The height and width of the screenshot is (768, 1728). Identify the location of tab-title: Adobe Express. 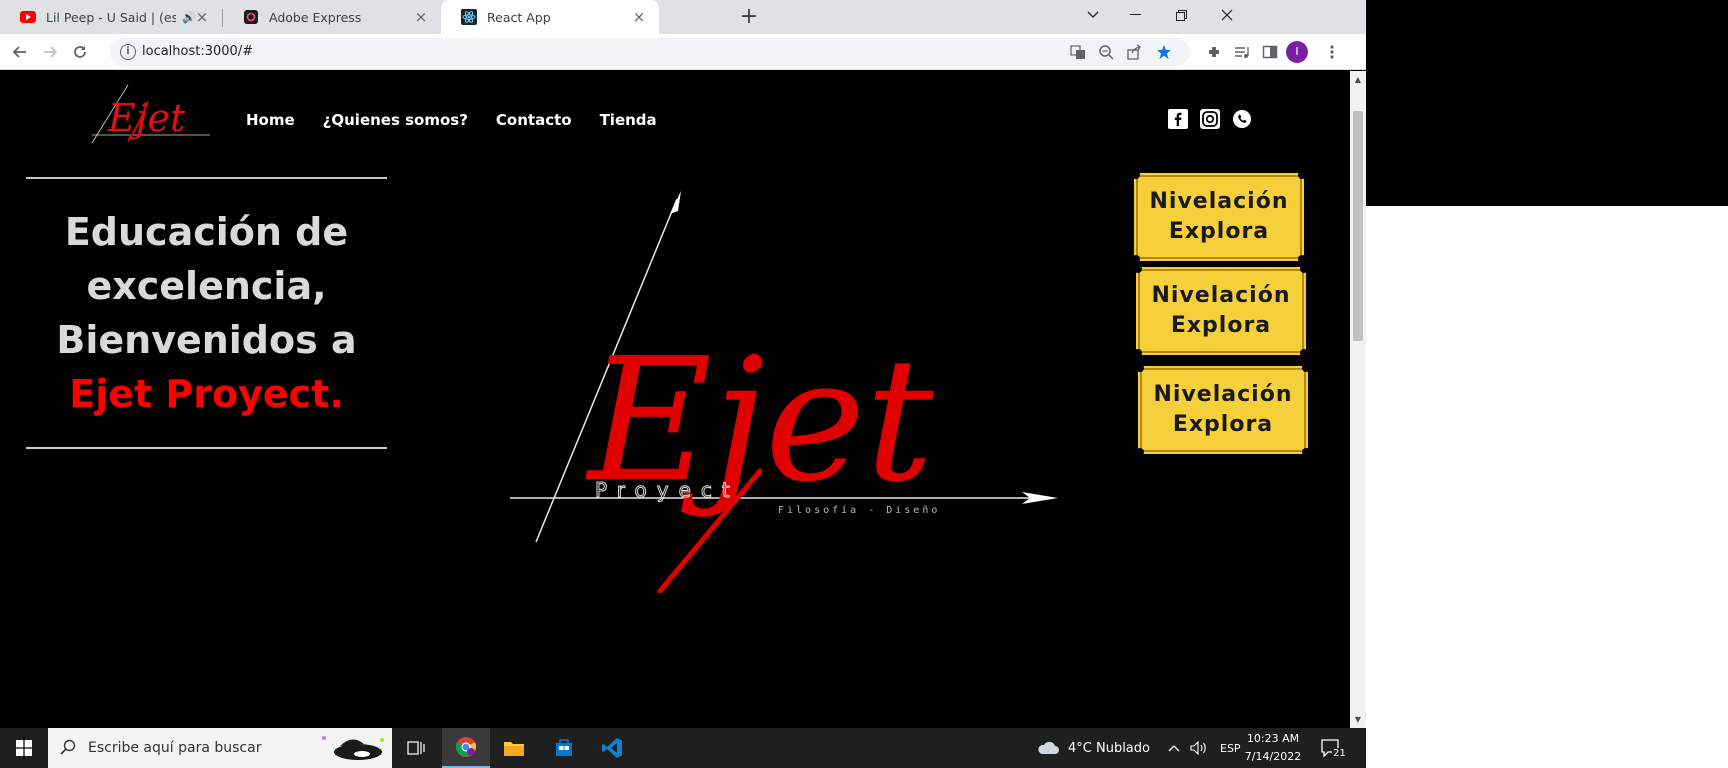
(315, 17).